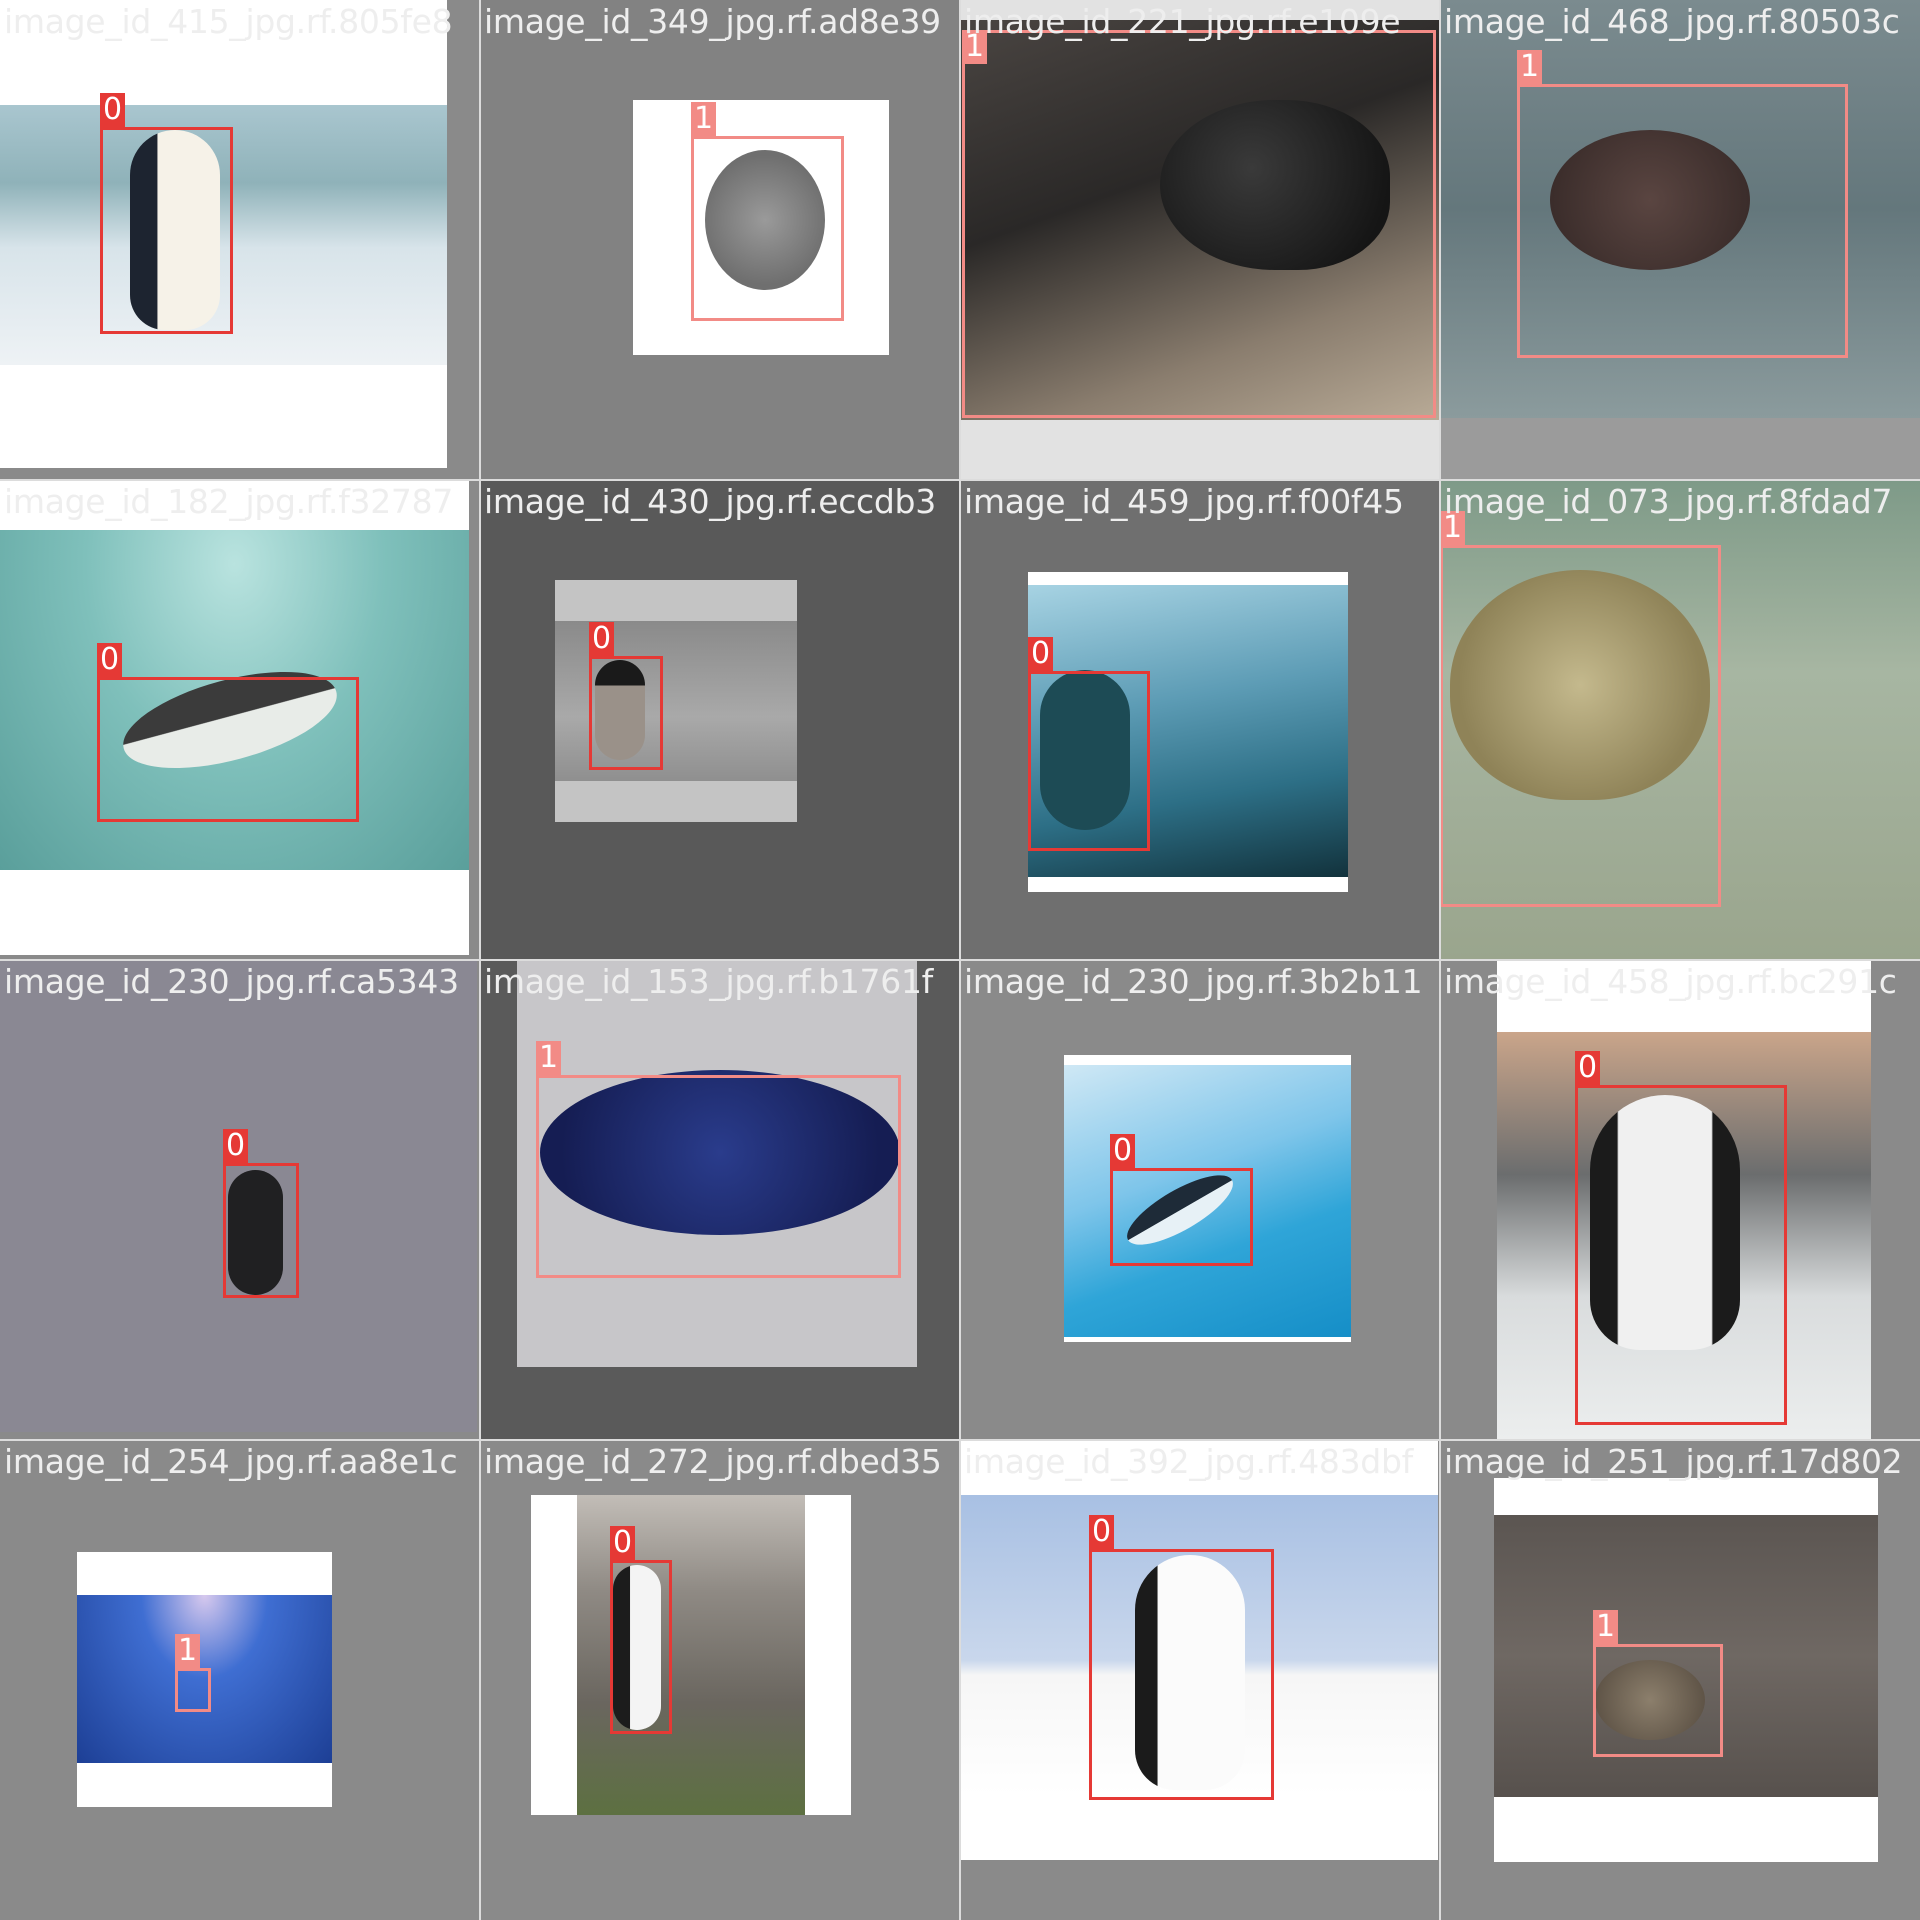 The image size is (1920, 1920). What do you see at coordinates (240, 240) in the screenshot?
I see `tile-1: 0 image_id_415_jpg.rf.805fe8` at bounding box center [240, 240].